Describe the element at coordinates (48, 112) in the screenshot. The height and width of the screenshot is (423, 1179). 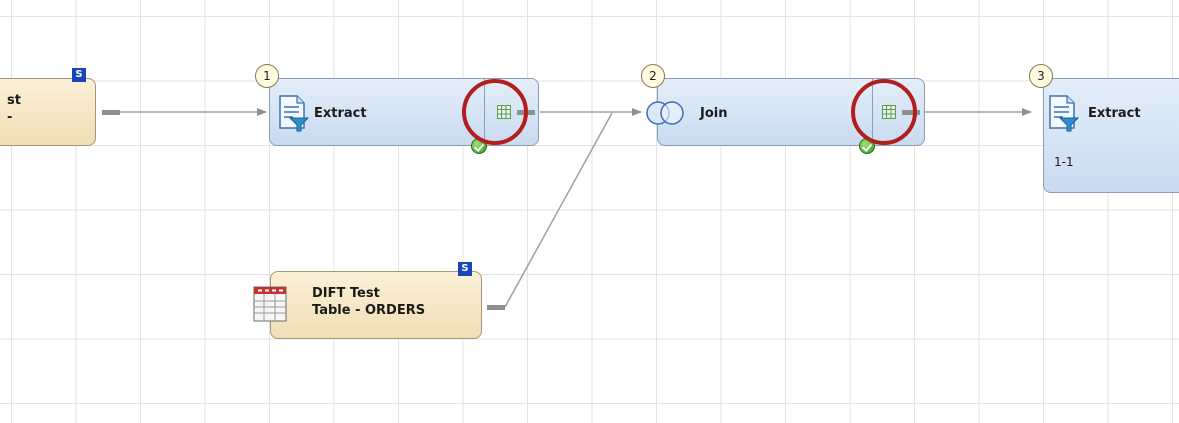
I see `source-table-node: st -` at that location.